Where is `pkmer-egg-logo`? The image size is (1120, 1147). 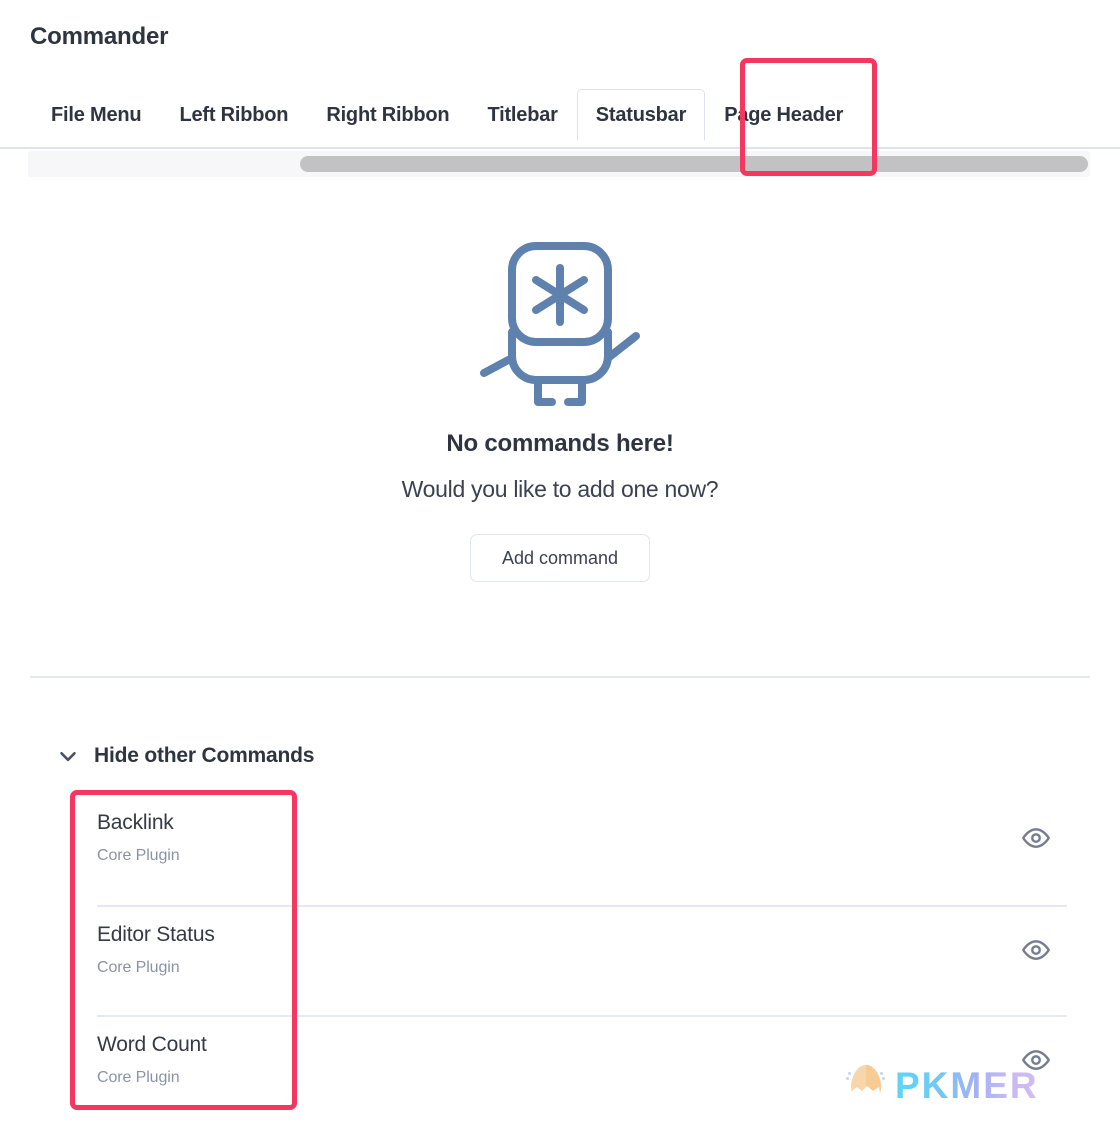 pkmer-egg-logo is located at coordinates (865, 1084).